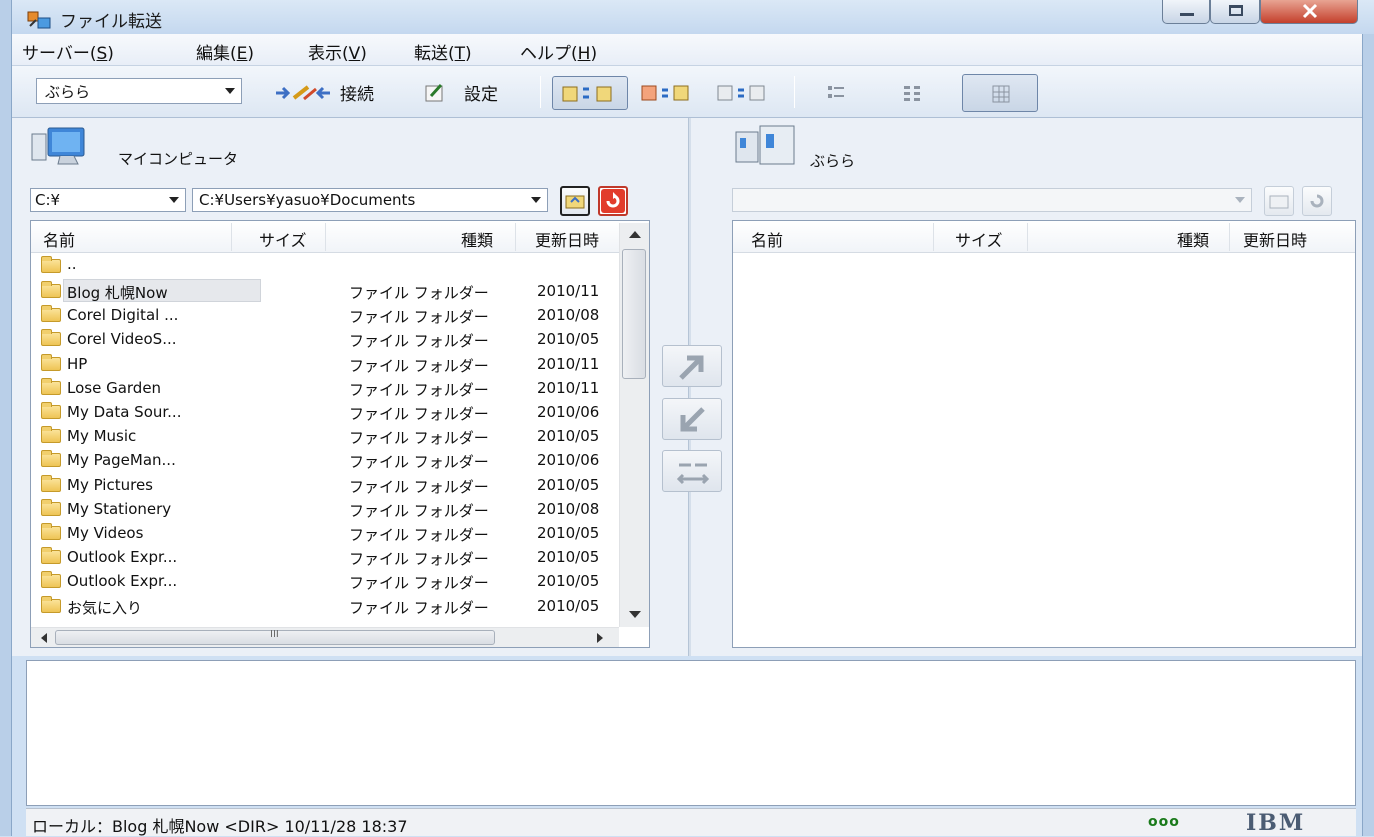 This screenshot has height=837, width=1374. I want to click on table-row: My Data Sour... ファイル フォルダー 2010/06, so click(323, 412).